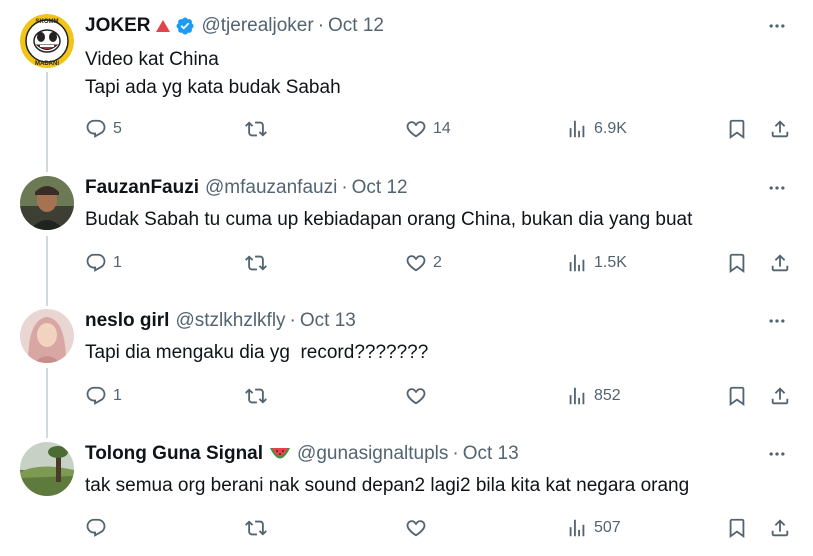 The image size is (813, 556). Describe the element at coordinates (428, 129) in the screenshot. I see `like-button: 14` at that location.